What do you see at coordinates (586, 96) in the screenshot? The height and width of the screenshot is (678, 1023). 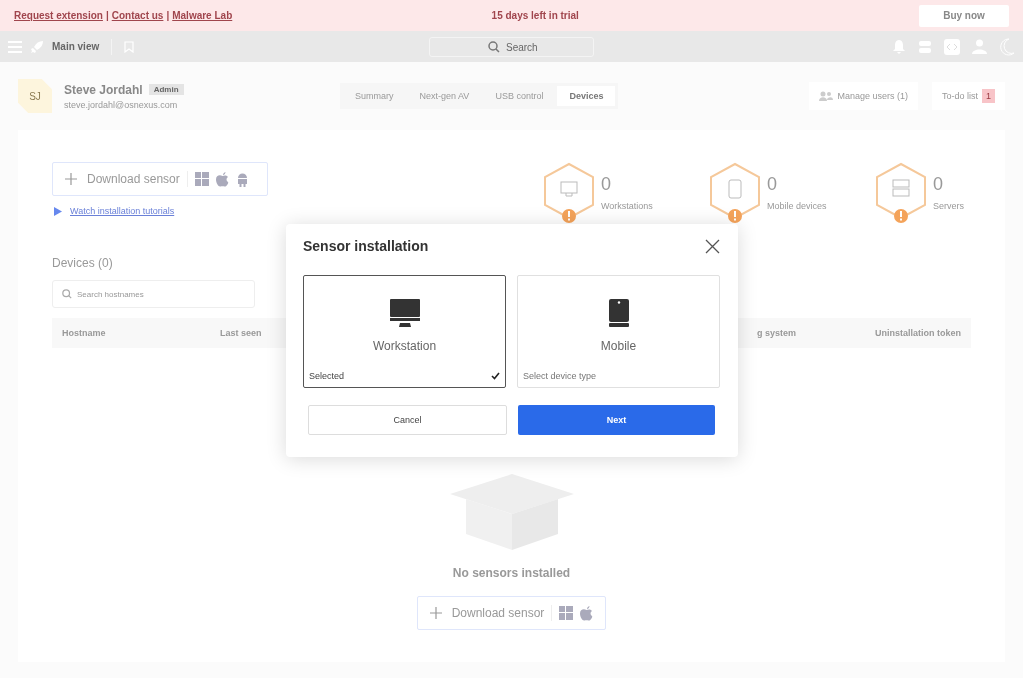 I see `tab: Devices` at bounding box center [586, 96].